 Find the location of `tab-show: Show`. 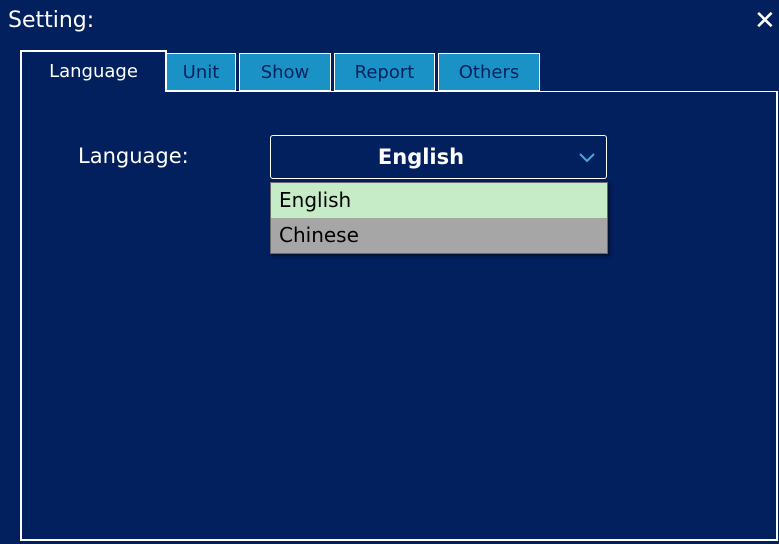

tab-show: Show is located at coordinates (285, 72).